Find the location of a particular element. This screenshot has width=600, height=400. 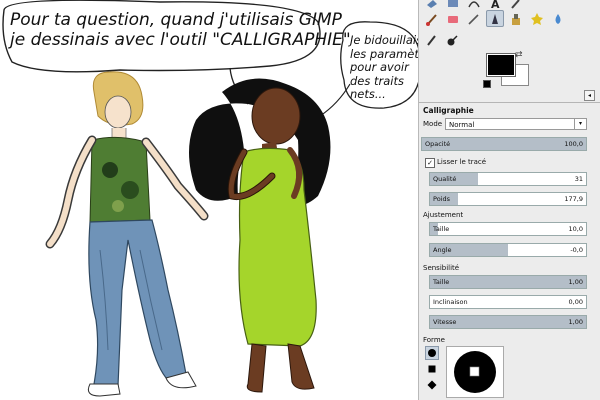

panel-collapse-icon: ◂ is located at coordinates (589, 95).